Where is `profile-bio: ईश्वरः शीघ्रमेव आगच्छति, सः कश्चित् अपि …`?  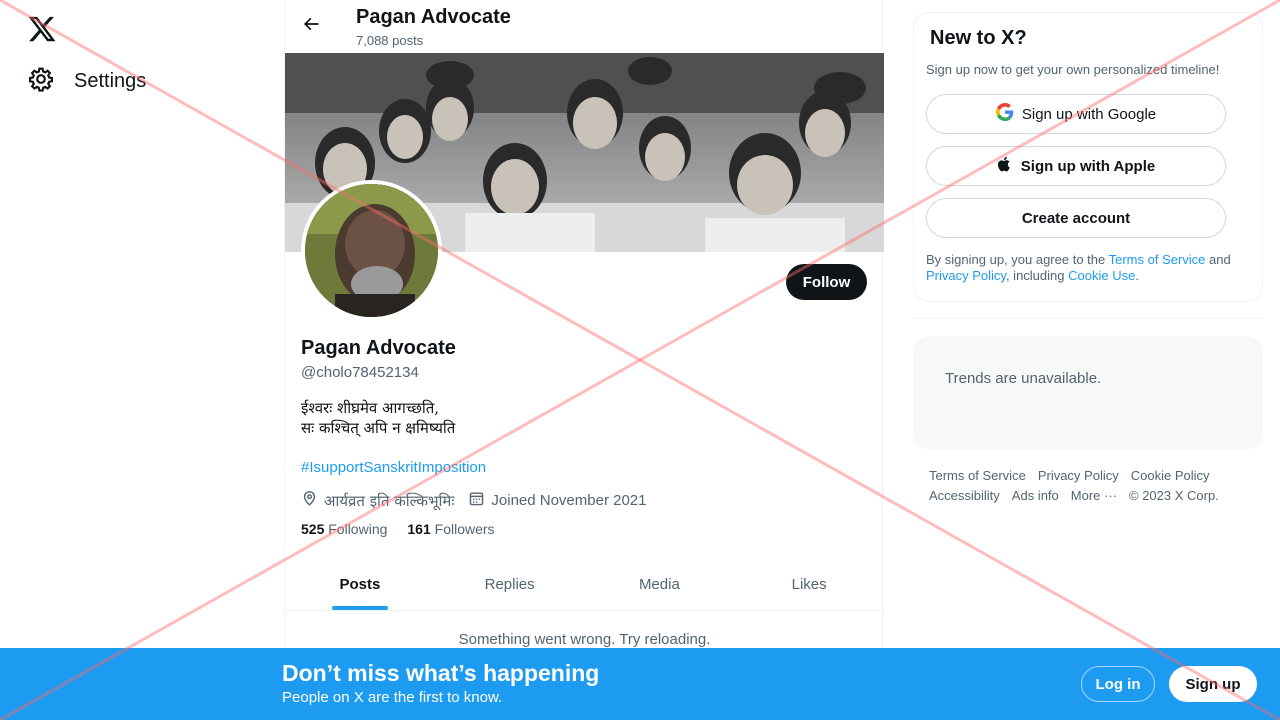 profile-bio: ईश्वरः शीघ्रमेव आगच्छति, सः कश्चित् अपि … is located at coordinates (378, 418).